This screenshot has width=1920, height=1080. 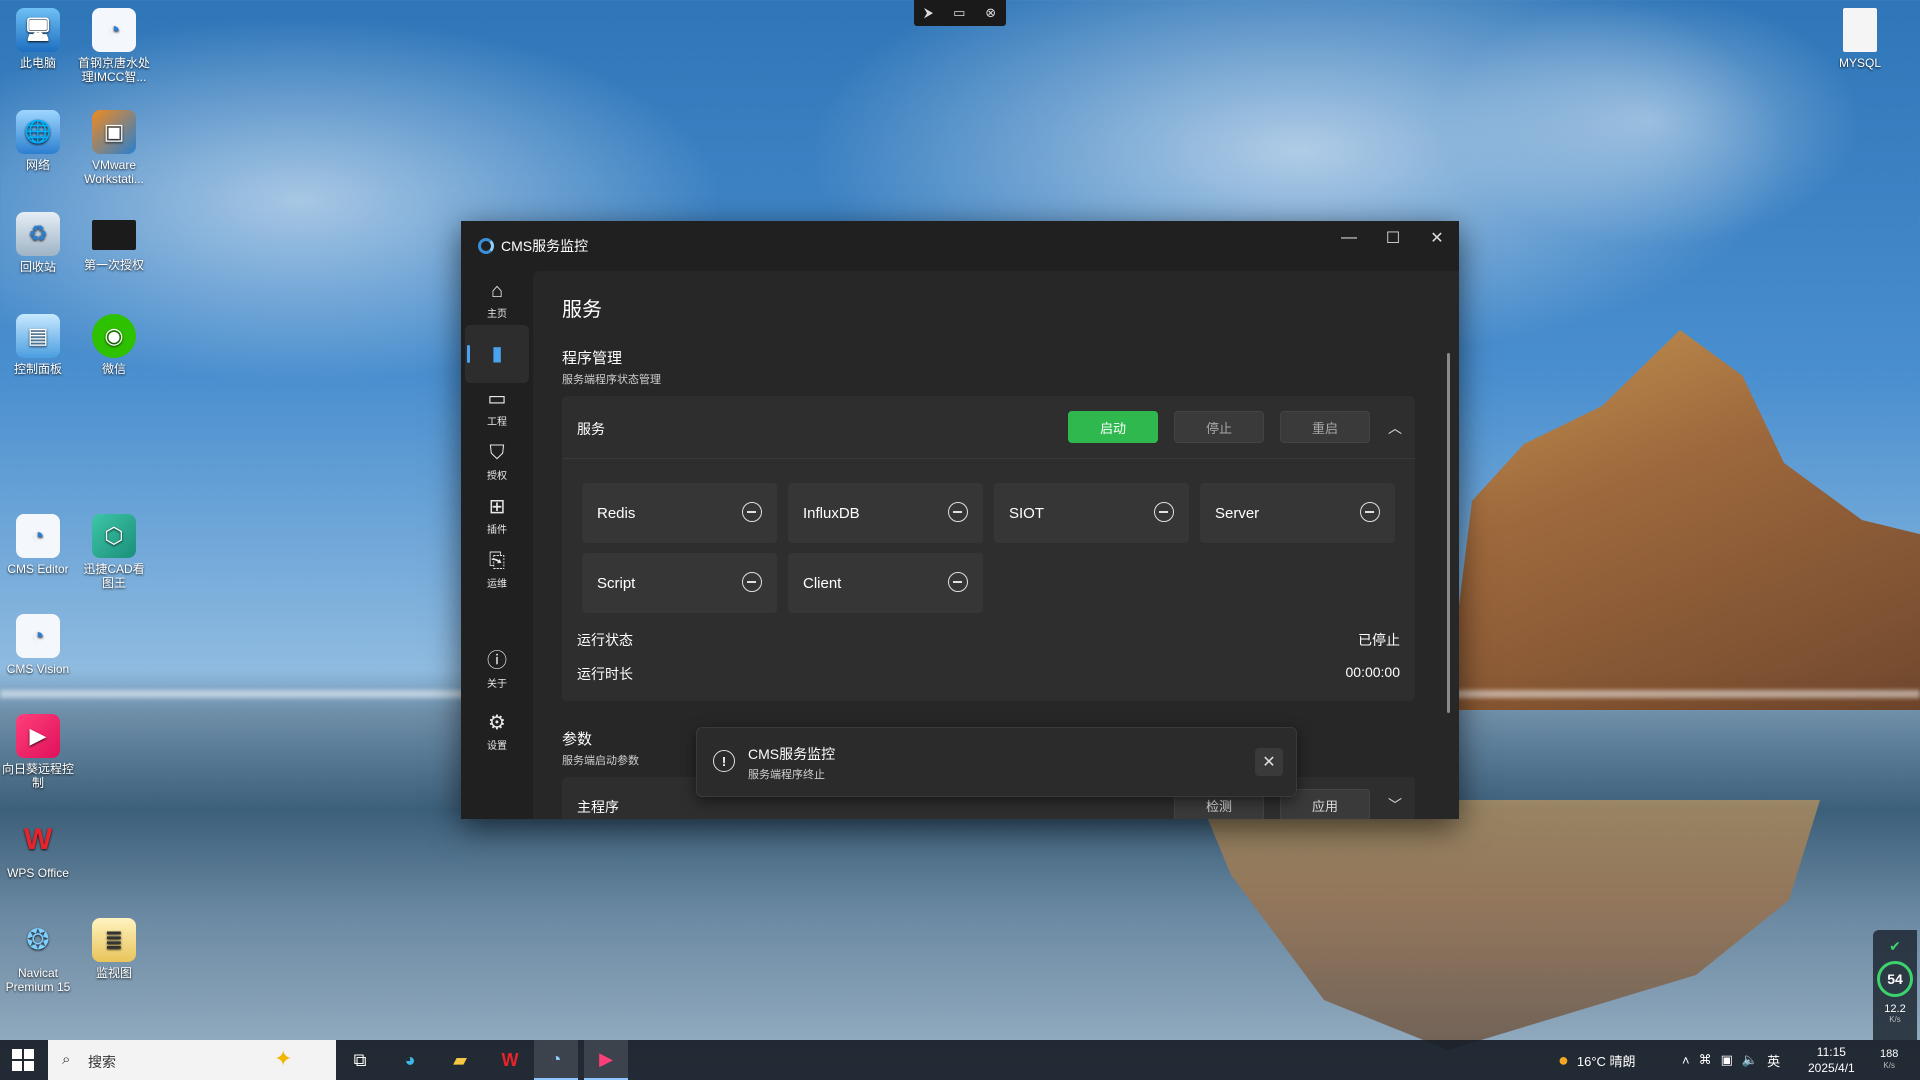 I want to click on divider, so click(x=988, y=458).